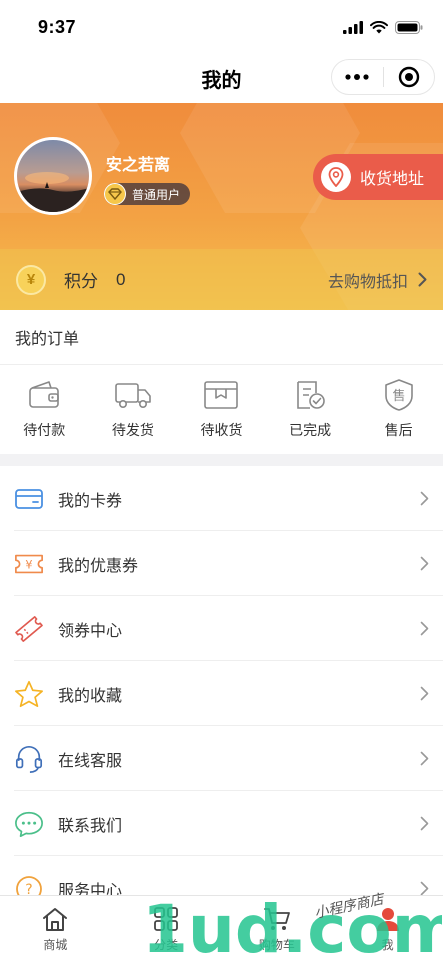  What do you see at coordinates (133, 395) in the screenshot?
I see `truck-icon` at bounding box center [133, 395].